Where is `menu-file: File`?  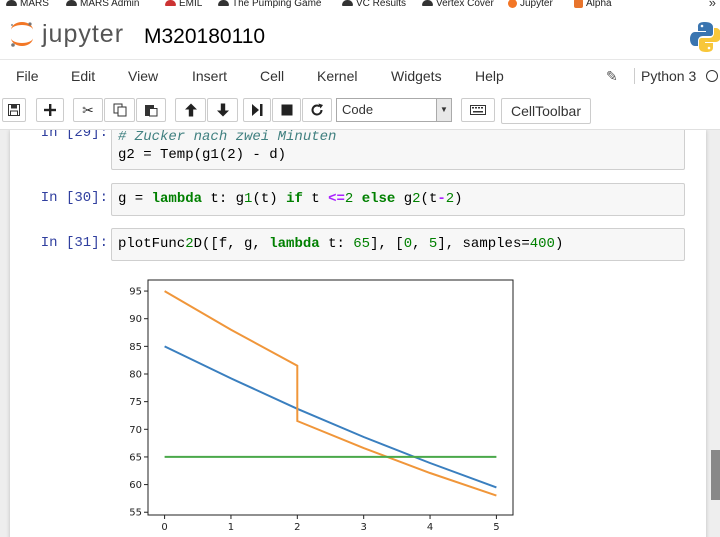 menu-file: File is located at coordinates (27, 76).